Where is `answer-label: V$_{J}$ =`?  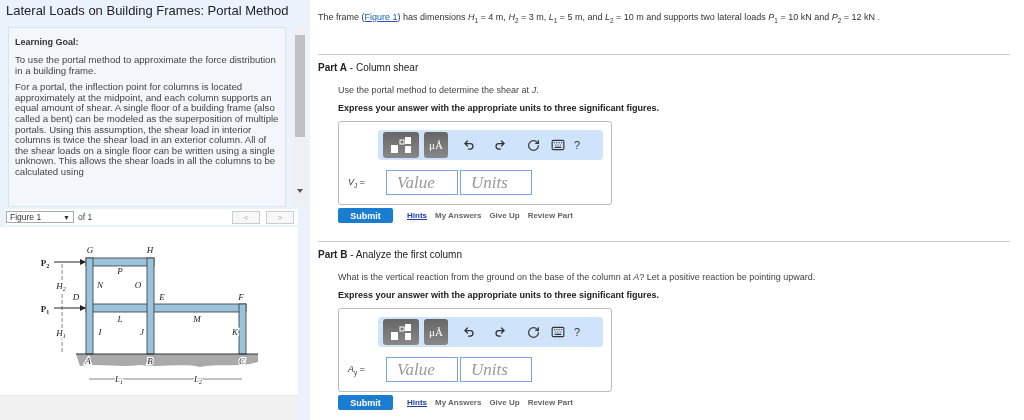
answer-label: V$_{J}$ = is located at coordinates (357, 182).